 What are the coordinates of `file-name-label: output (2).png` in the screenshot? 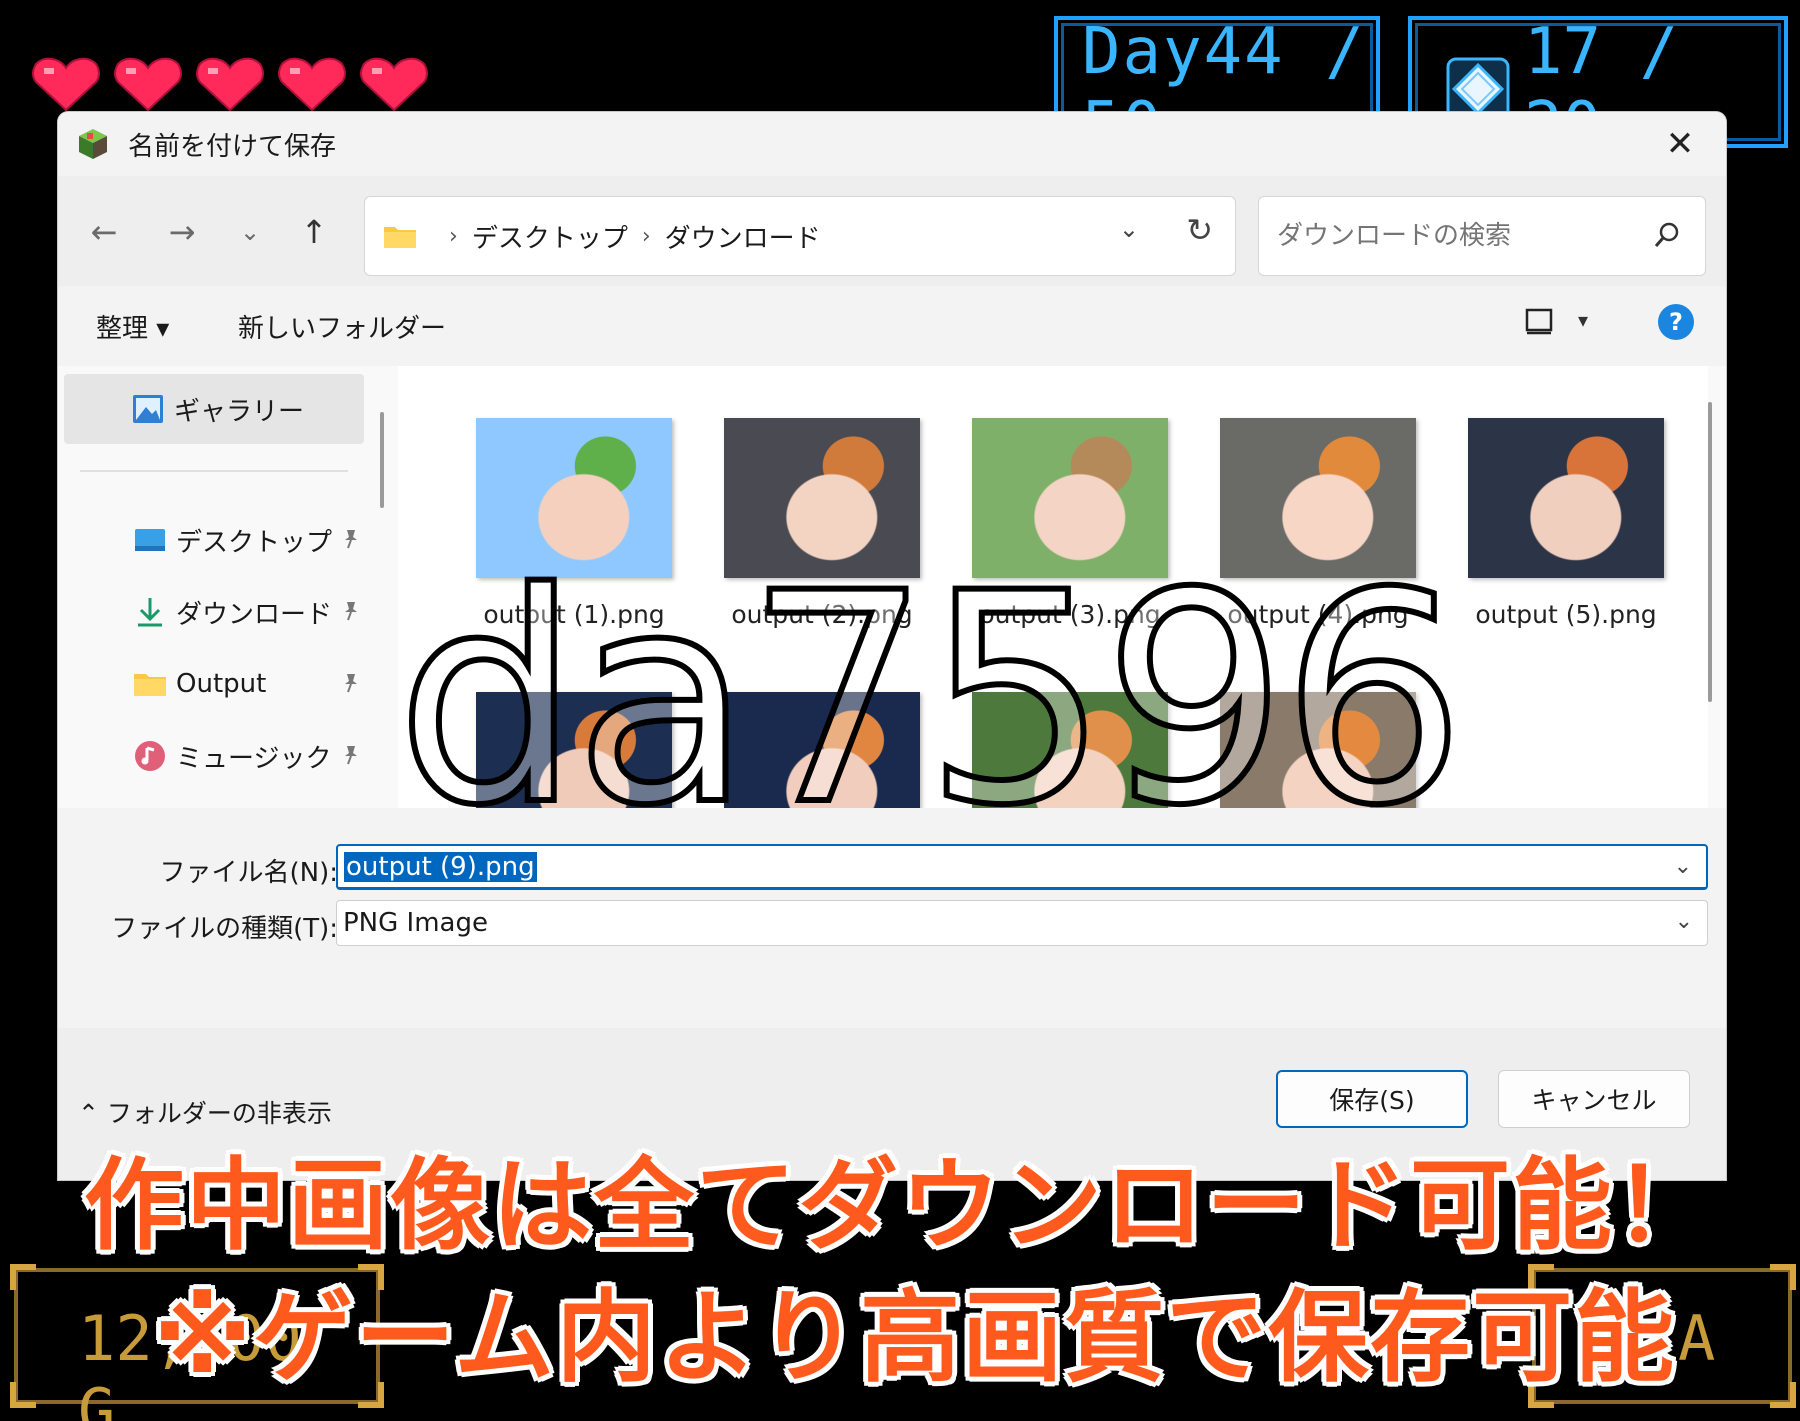 It's located at (822, 614).